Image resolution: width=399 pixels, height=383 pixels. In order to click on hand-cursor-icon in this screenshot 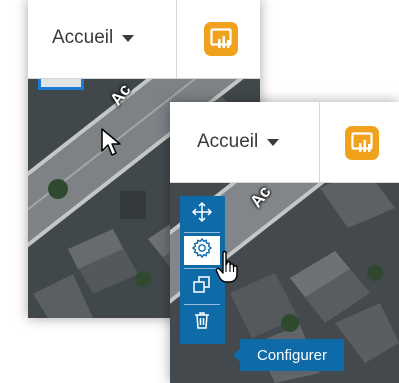, I will do `click(228, 269)`.